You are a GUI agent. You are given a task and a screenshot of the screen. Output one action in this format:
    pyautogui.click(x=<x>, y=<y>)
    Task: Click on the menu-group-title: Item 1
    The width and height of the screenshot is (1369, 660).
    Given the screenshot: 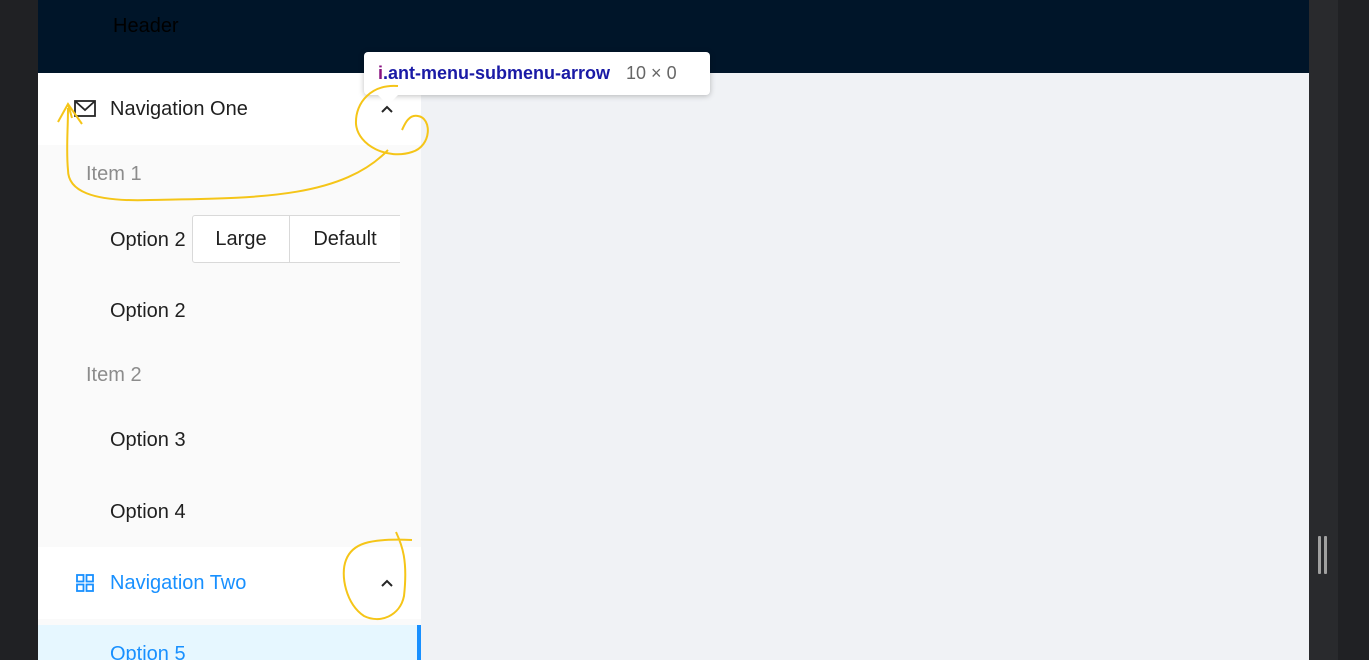 What is the action you would take?
    pyautogui.click(x=114, y=174)
    